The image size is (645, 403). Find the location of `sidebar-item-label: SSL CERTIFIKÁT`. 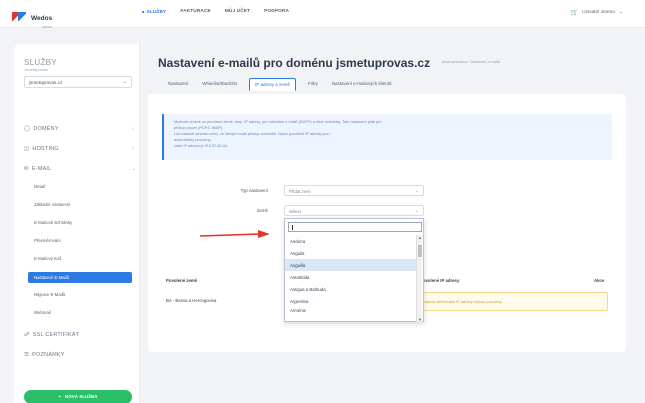

sidebar-item-label: SSL CERTIFIKÁT is located at coordinates (56, 335).